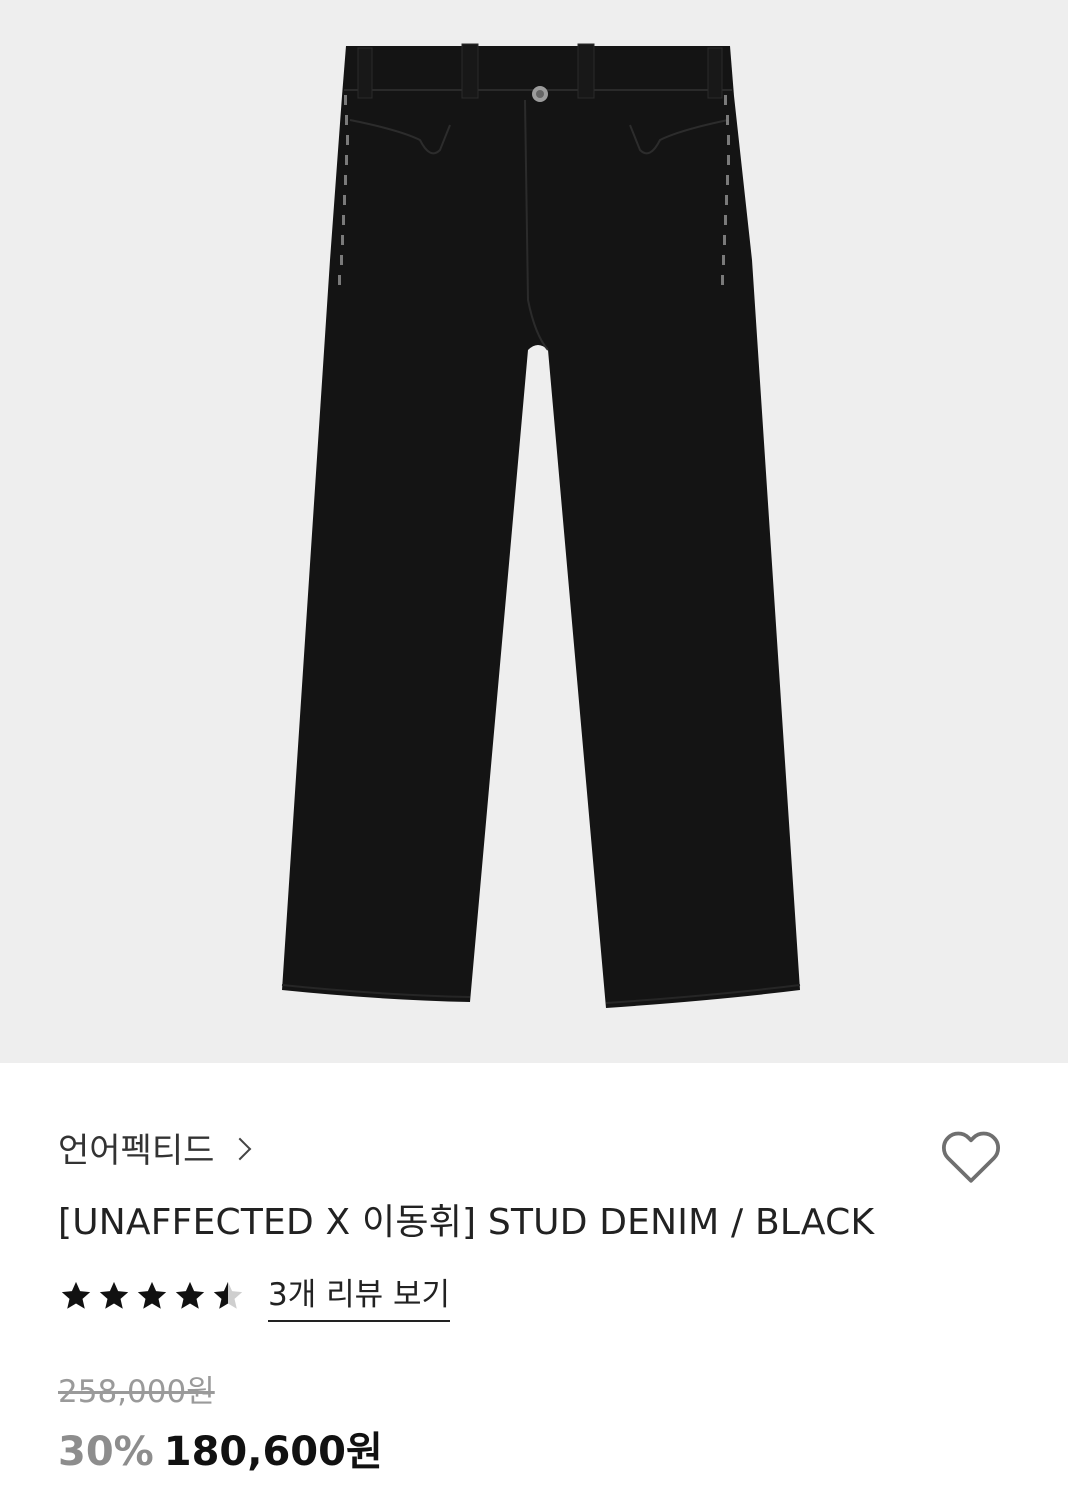  What do you see at coordinates (136, 1392) in the screenshot?
I see `original-price: 258,000원` at bounding box center [136, 1392].